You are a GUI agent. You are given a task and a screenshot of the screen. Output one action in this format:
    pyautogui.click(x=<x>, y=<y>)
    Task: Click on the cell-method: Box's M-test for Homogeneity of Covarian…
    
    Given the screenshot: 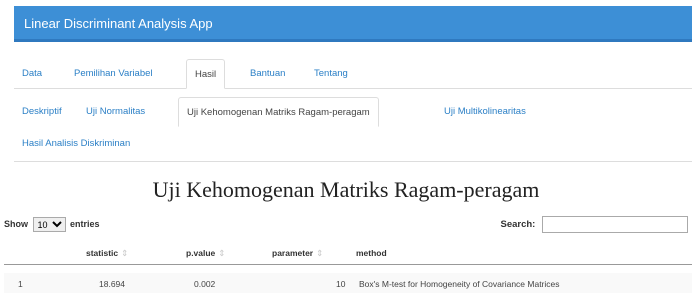 What is the action you would take?
    pyautogui.click(x=459, y=284)
    